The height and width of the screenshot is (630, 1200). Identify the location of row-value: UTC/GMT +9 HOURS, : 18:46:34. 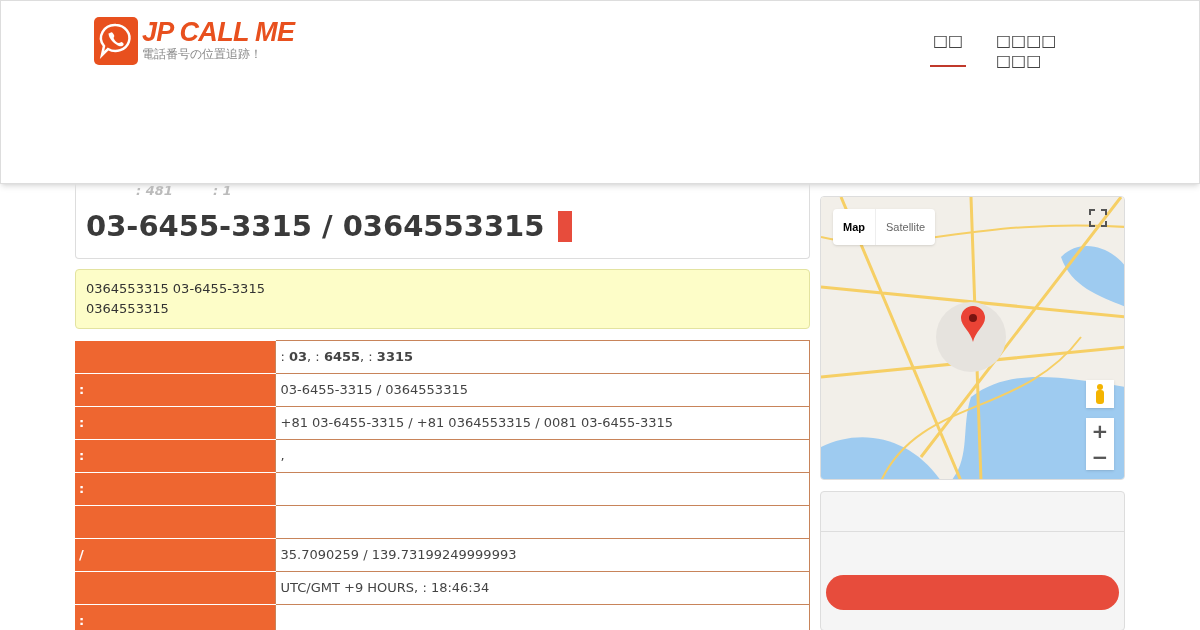
(542, 588).